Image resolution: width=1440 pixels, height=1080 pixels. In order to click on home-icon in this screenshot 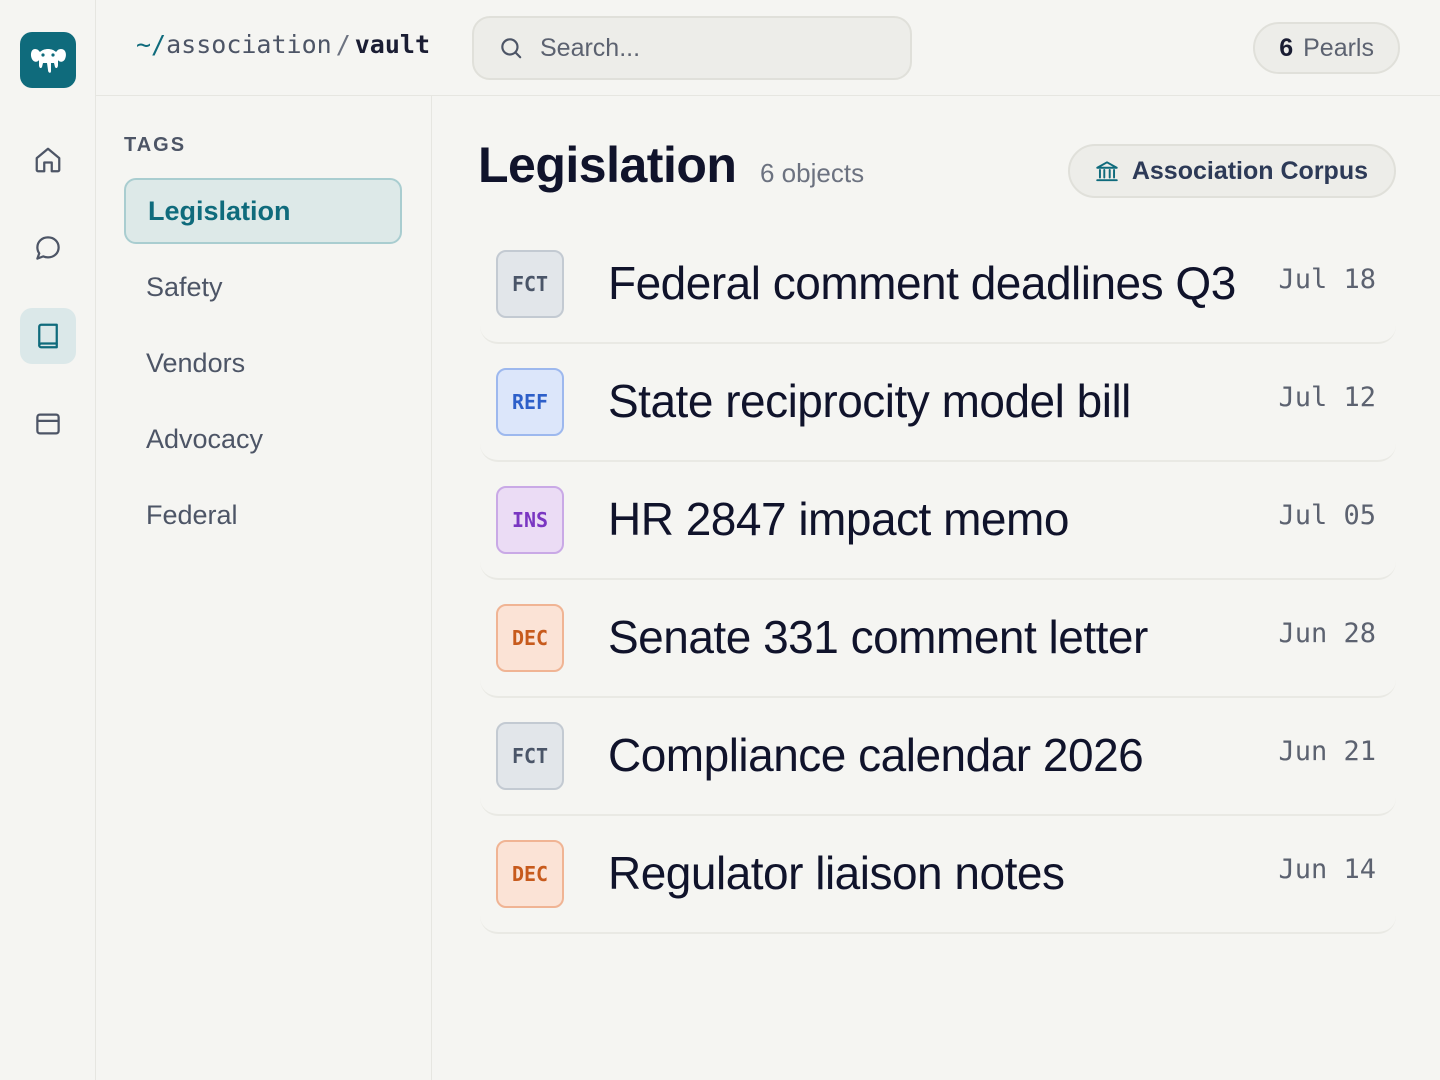, I will do `click(48, 160)`.